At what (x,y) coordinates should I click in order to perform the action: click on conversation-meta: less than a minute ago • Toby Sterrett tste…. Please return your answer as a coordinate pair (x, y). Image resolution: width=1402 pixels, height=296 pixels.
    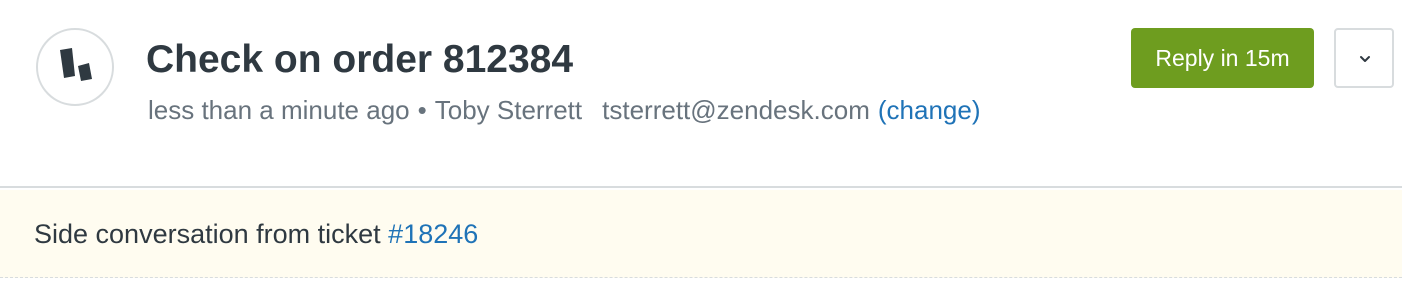
    Looking at the image, I should click on (564, 110).